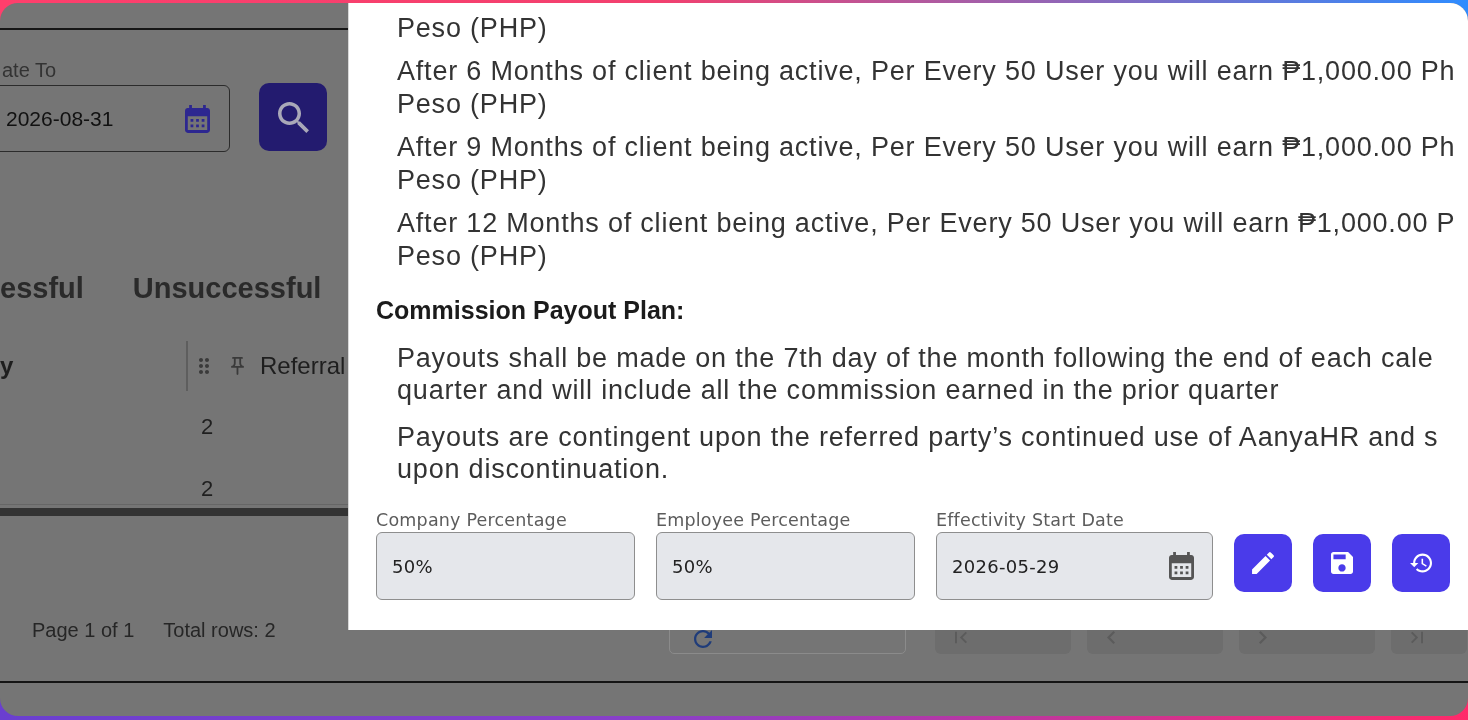 Image resolution: width=1468 pixels, height=720 pixels. I want to click on list-item: Payouts are contingent upon the referred party’s continued use of AanyaHR and s upon discontinuation., so click(918, 453).